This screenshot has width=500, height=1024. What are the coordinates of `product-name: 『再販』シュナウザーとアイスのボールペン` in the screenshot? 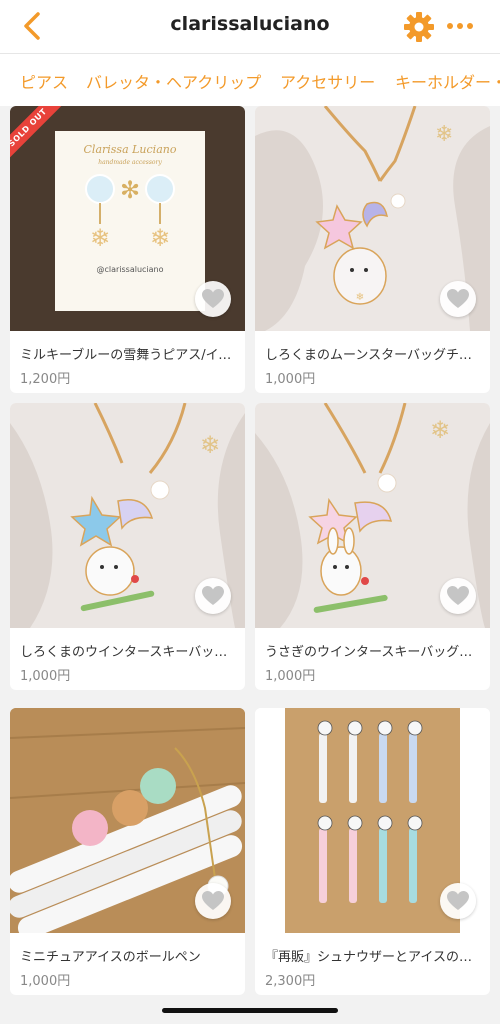 It's located at (372, 957).